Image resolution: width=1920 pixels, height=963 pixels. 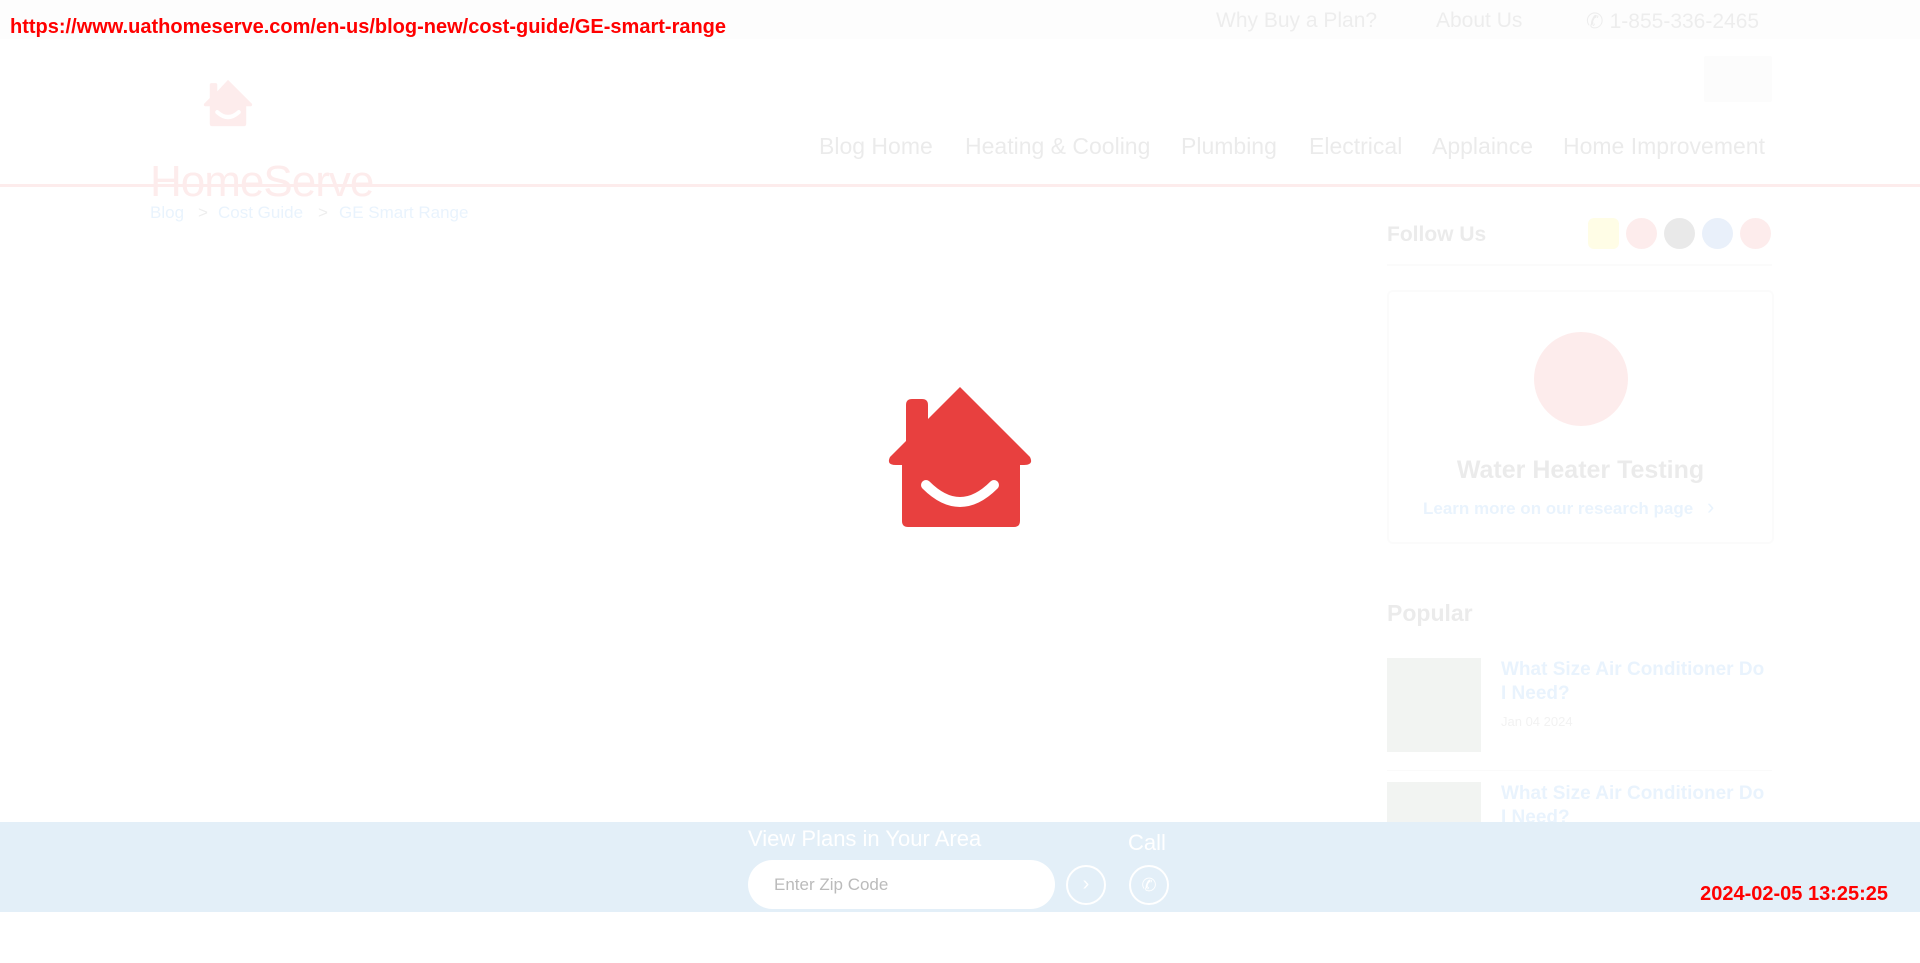 I want to click on view-plans-label: View Plans in Your Area, so click(x=865, y=838).